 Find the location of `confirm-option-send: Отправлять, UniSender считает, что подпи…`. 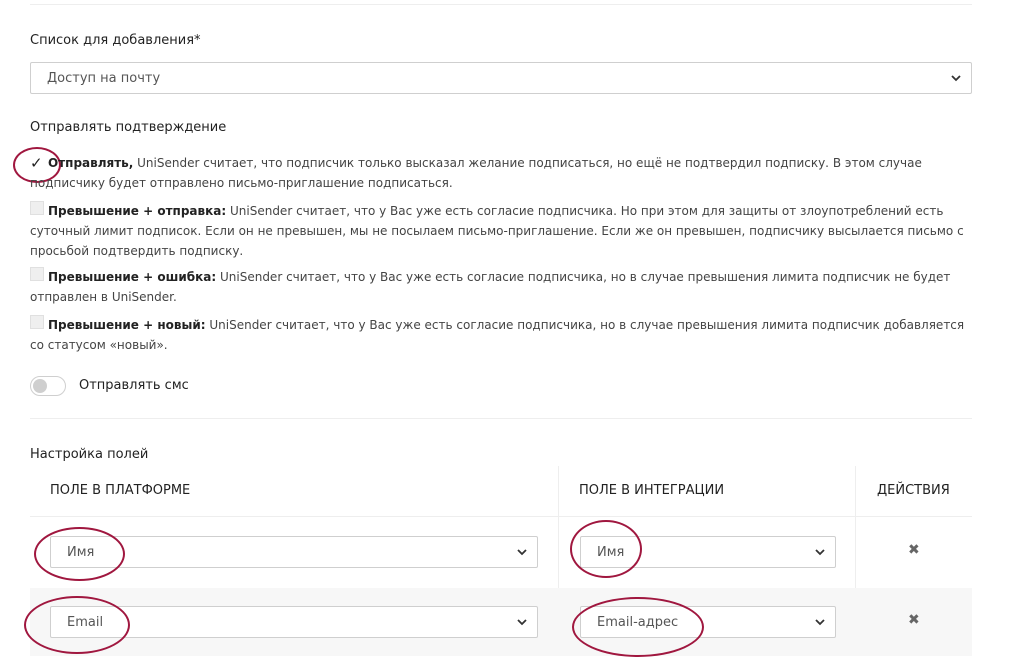

confirm-option-send: Отправлять, UniSender считает, что подпи… is located at coordinates (502, 173).